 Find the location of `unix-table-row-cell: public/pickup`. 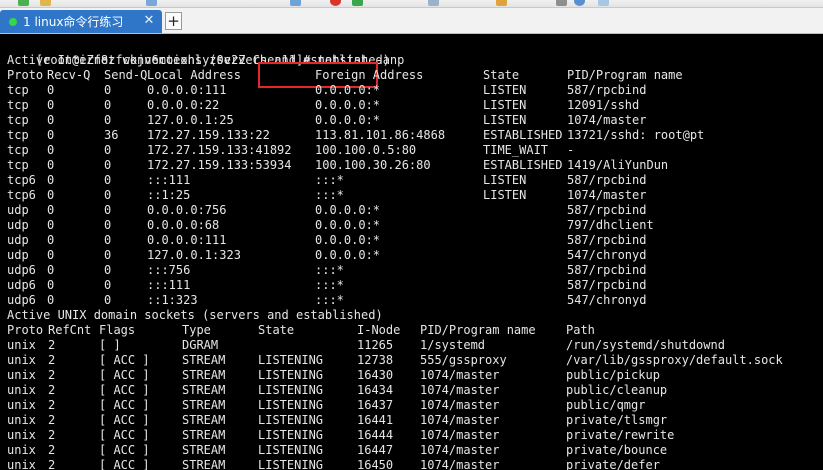

unix-table-row-cell: public/pickup is located at coordinates (613, 375).